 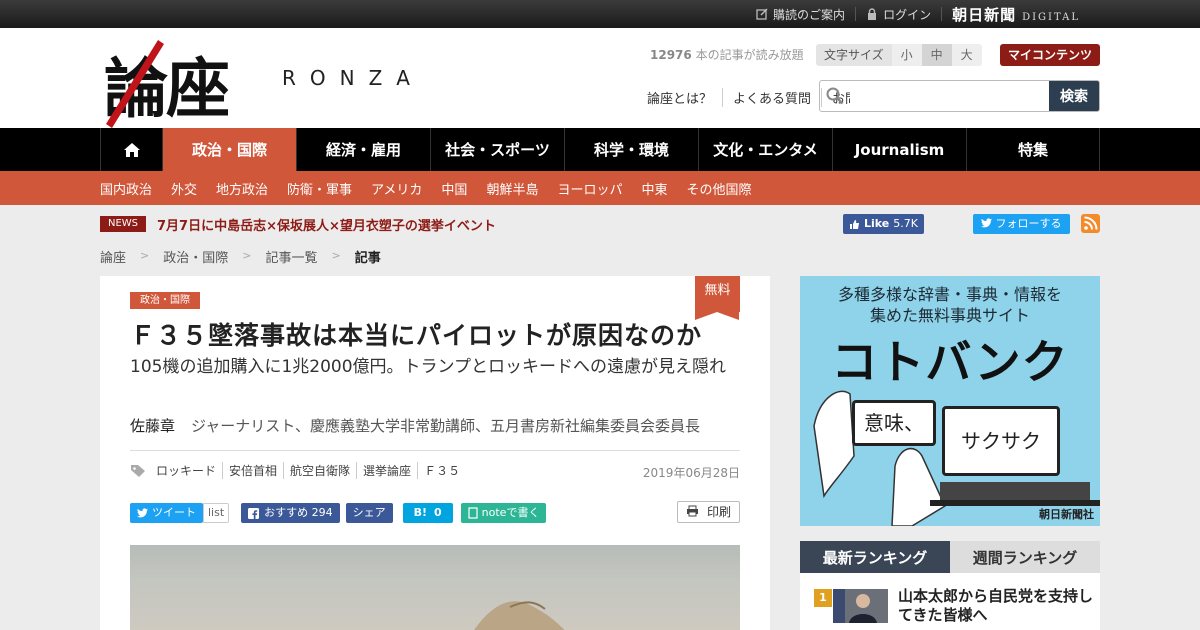 What do you see at coordinates (771, 97) in the screenshot?
I see `faq-link: よくある質問` at bounding box center [771, 97].